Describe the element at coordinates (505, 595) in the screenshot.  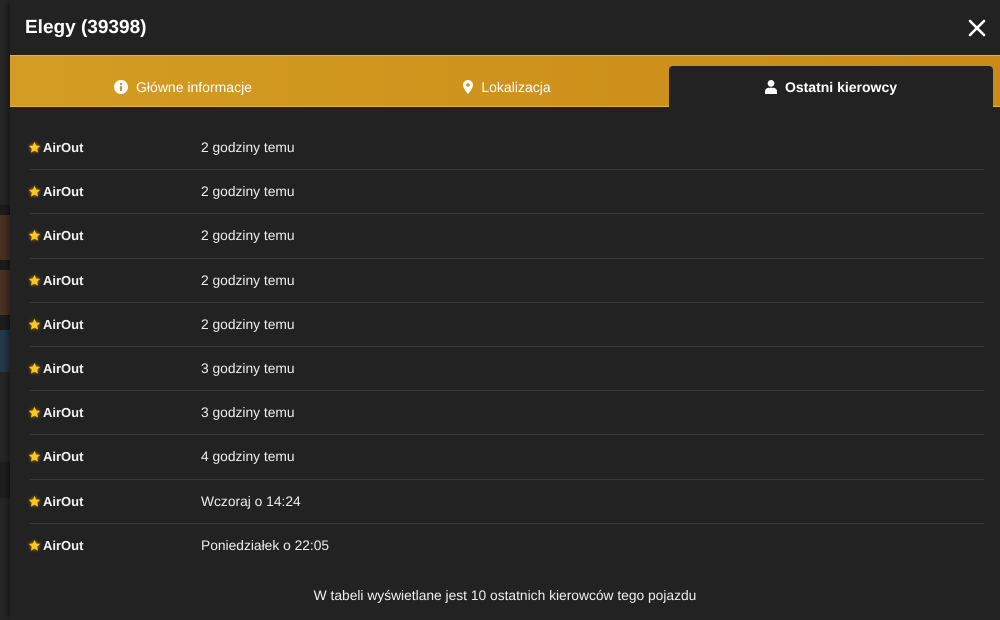
I see `footer-note: W tabeli wyświetlane jest 10 ostatnich kierowców tego pojazdu` at that location.